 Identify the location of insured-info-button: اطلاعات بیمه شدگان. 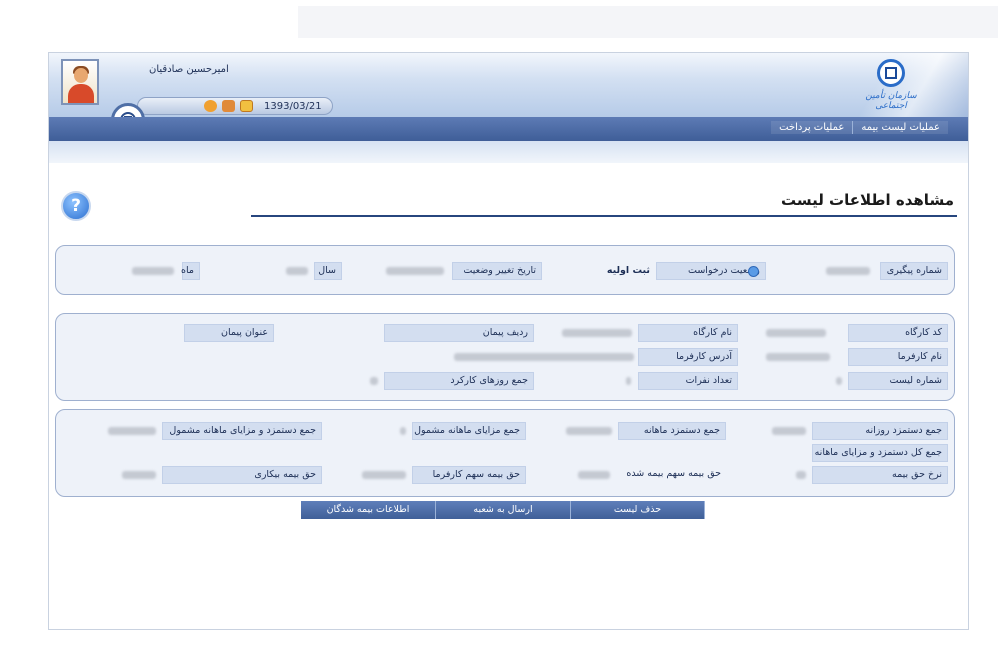
(368, 510).